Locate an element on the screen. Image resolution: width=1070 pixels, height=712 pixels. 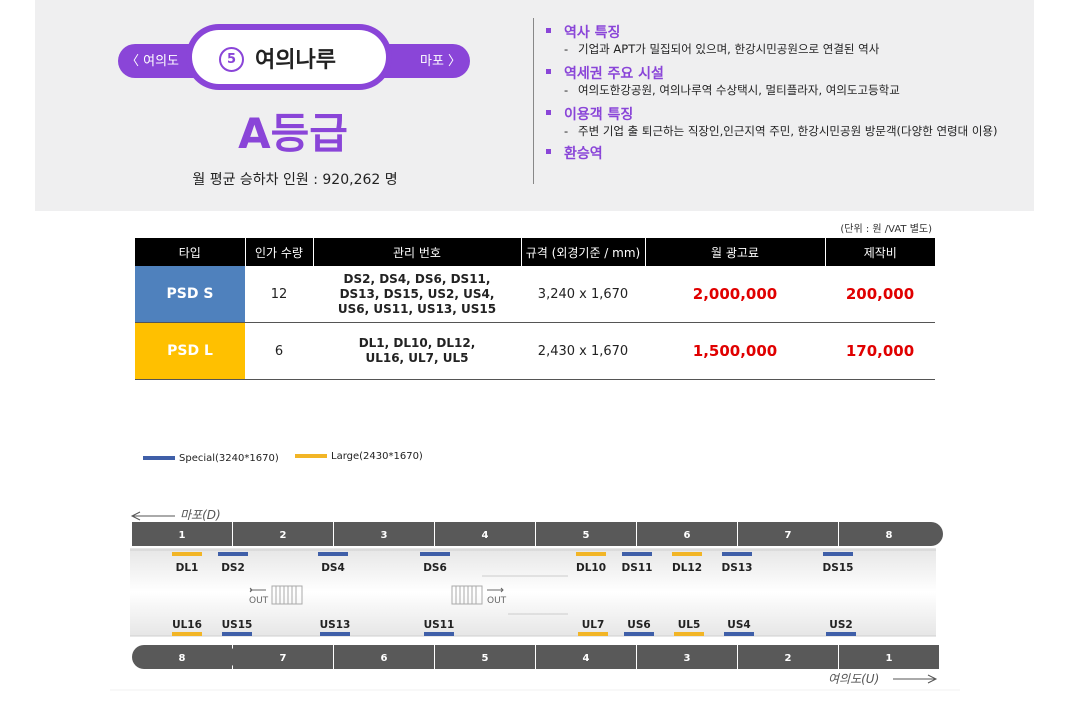
door-label: DS15 is located at coordinates (838, 568).